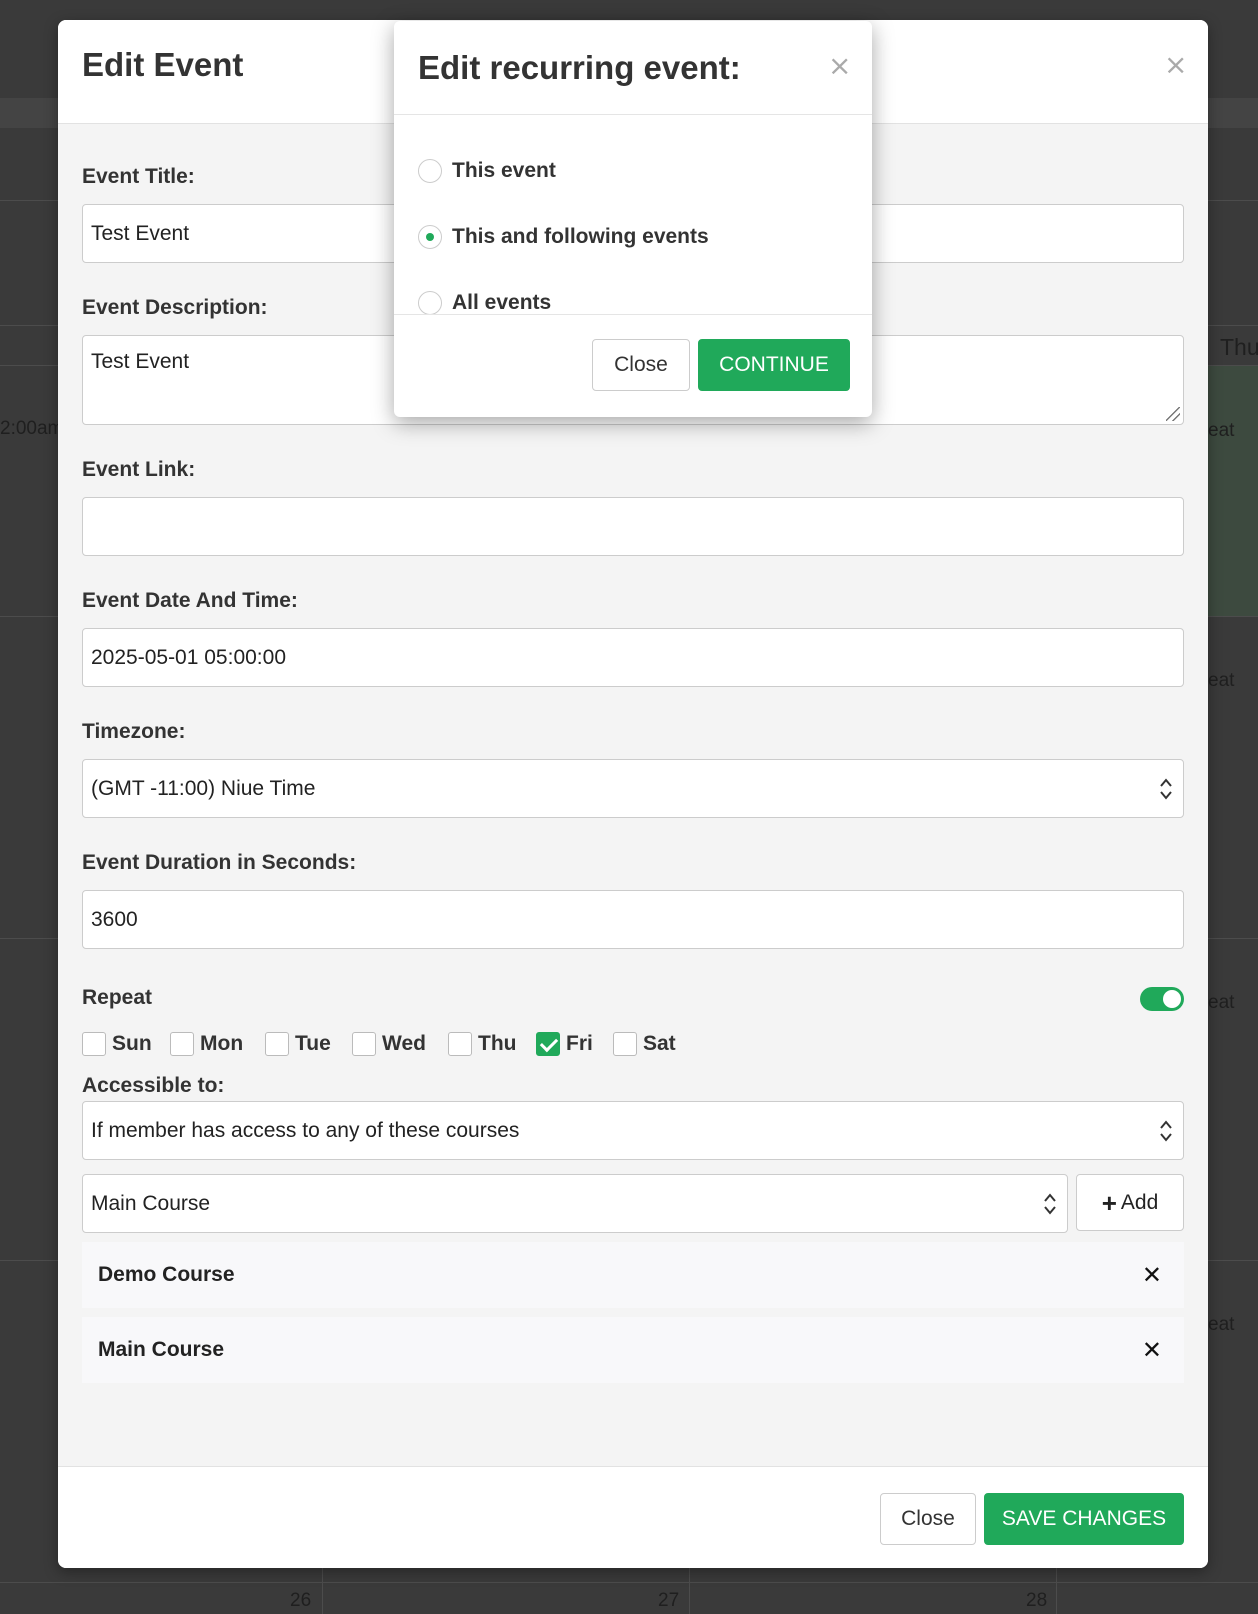 The height and width of the screenshot is (1614, 1258). I want to click on duration-input: 3600, so click(633, 919).